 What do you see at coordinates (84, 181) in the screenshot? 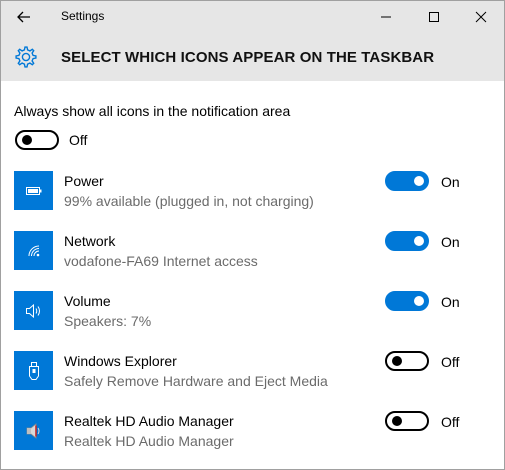
I see `power-title: Power` at bounding box center [84, 181].